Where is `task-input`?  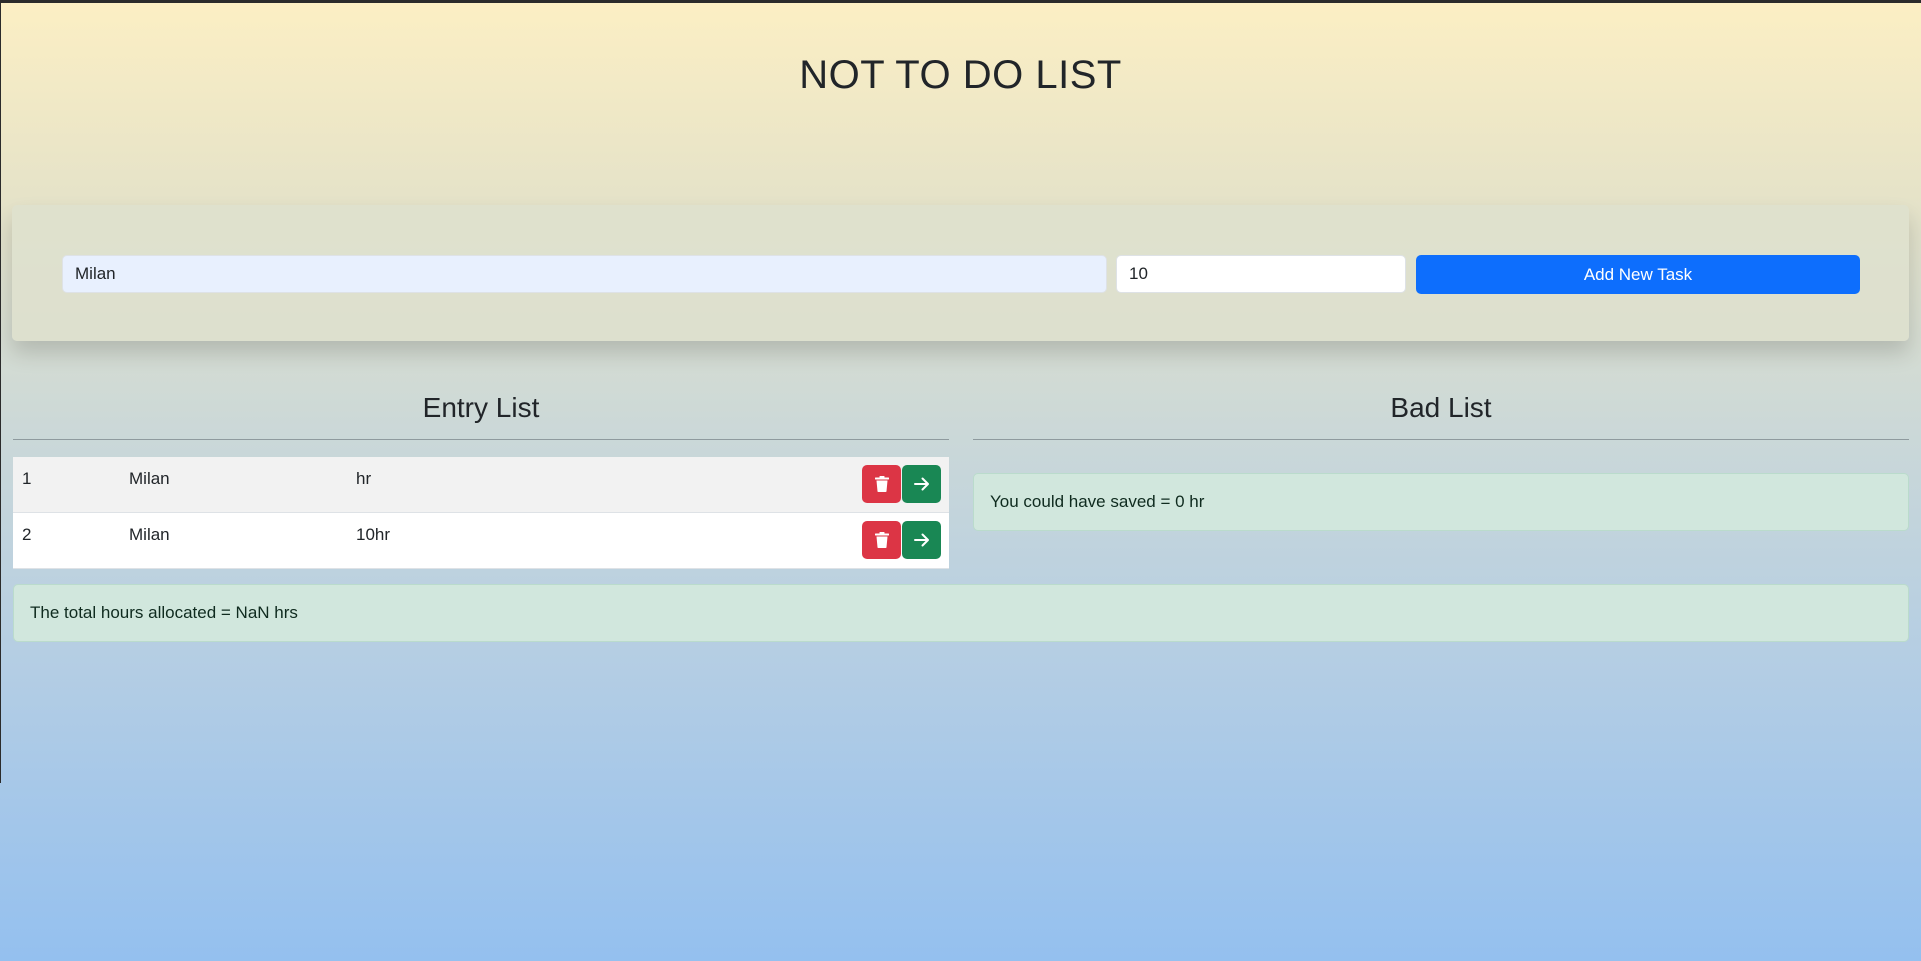
task-input is located at coordinates (584, 274).